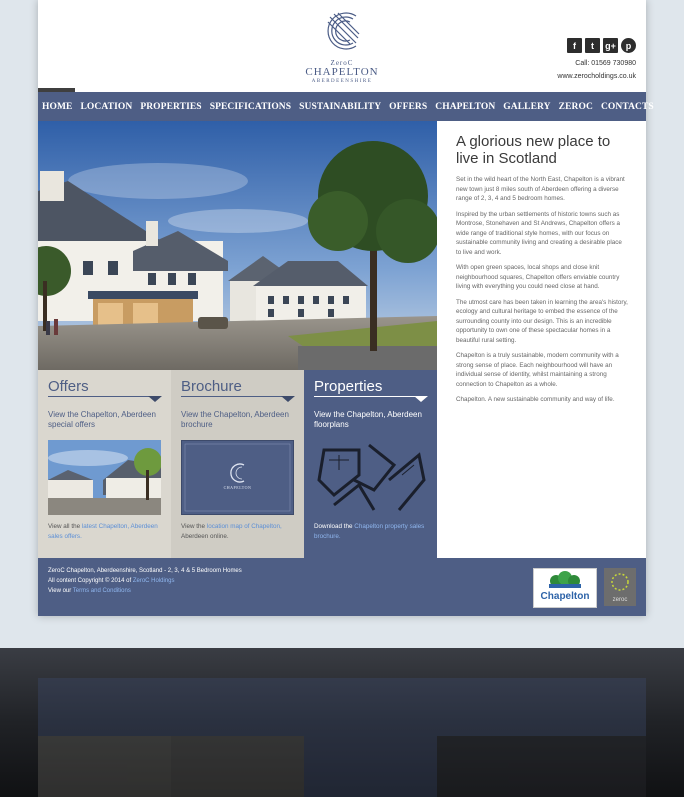 The height and width of the screenshot is (797, 684). What do you see at coordinates (348, 386) in the screenshot?
I see `properties-title: Properties` at bounding box center [348, 386].